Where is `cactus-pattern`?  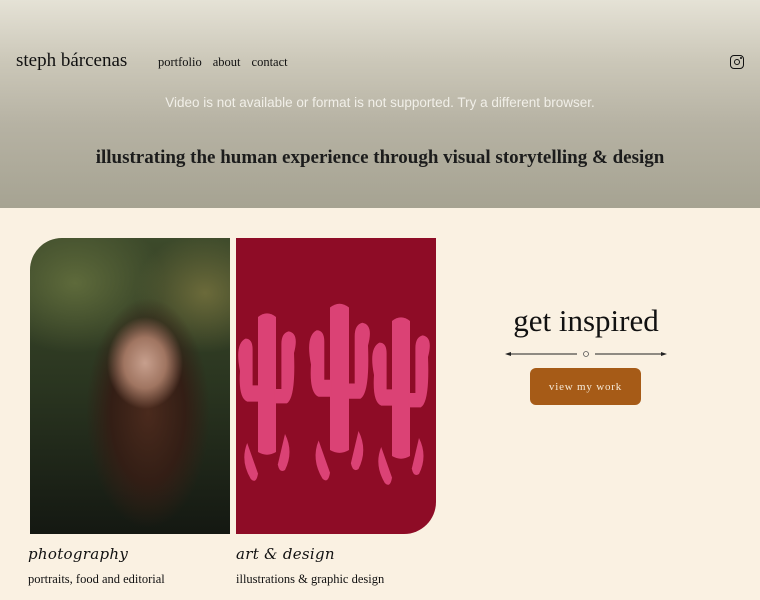
cactus-pattern is located at coordinates (334, 394).